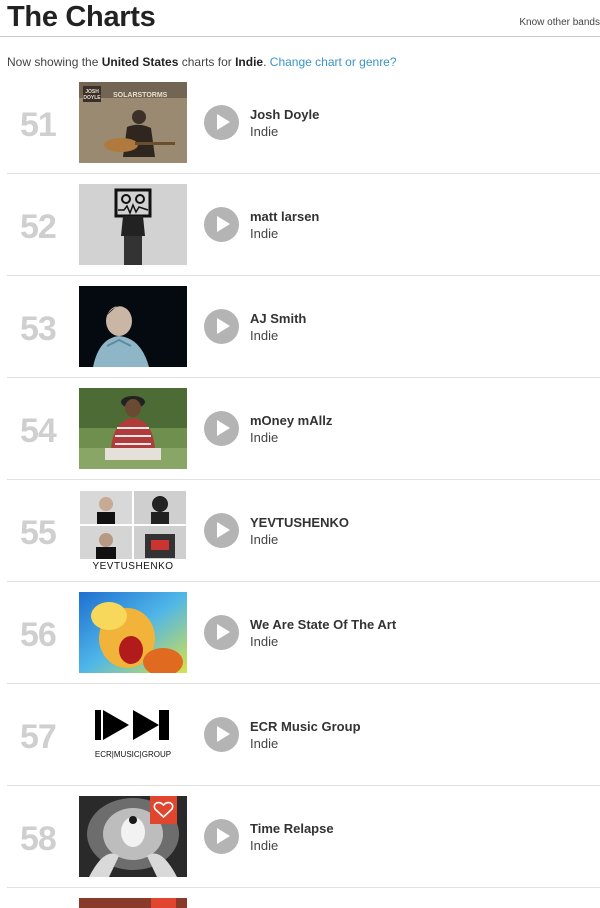  I want to click on artist-thumbnail: JOSH DOYLE SOLARSTORMS, so click(133, 122).